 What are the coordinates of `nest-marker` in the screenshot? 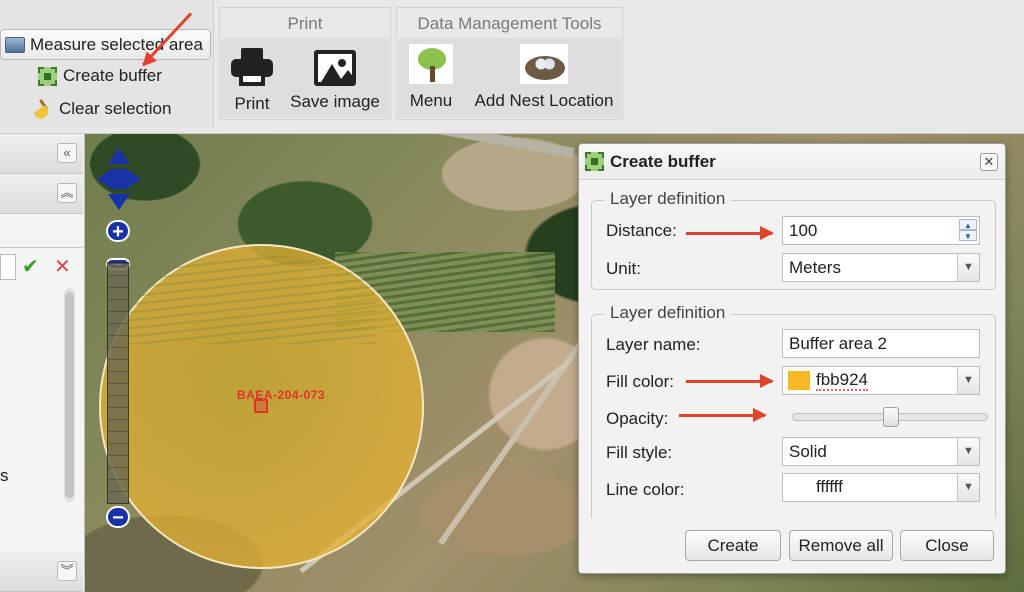 It's located at (261, 406).